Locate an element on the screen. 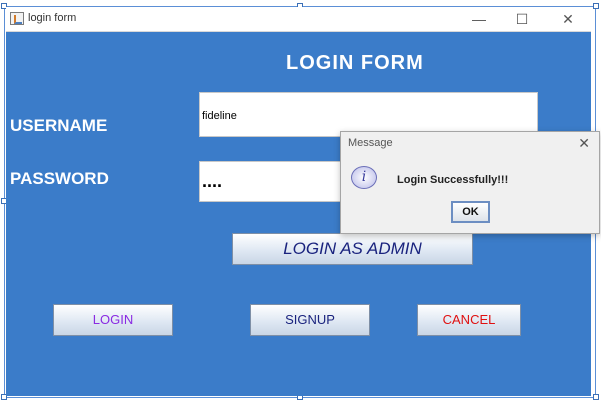  username-label: USERNAME is located at coordinates (59, 125).